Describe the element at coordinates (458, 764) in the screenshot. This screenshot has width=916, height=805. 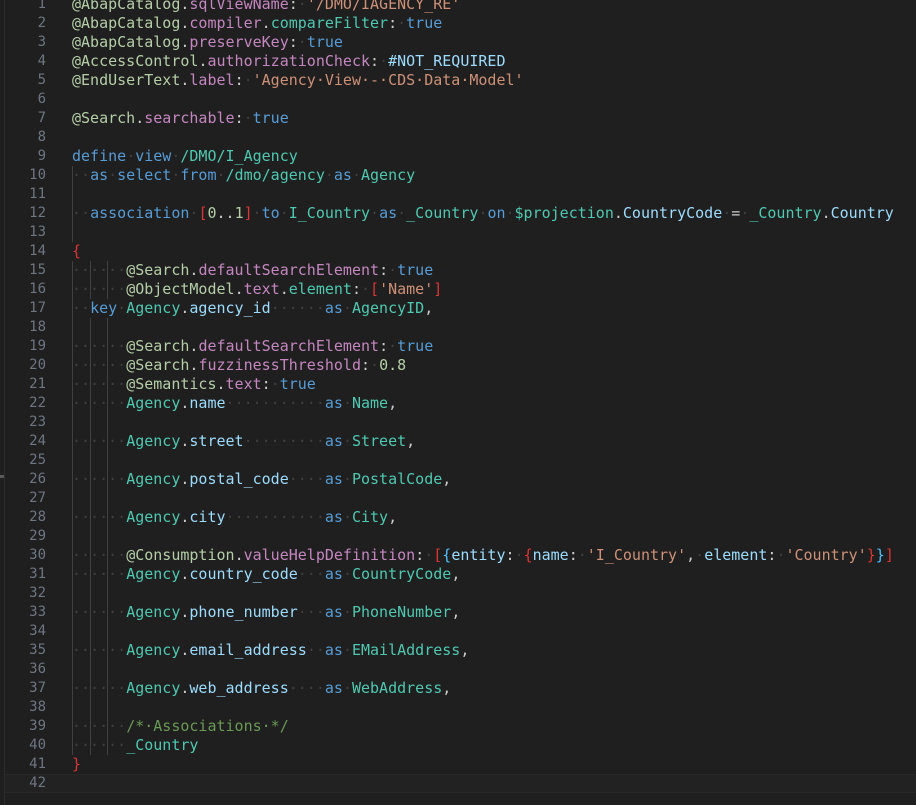
I see `code-line: 41}` at that location.